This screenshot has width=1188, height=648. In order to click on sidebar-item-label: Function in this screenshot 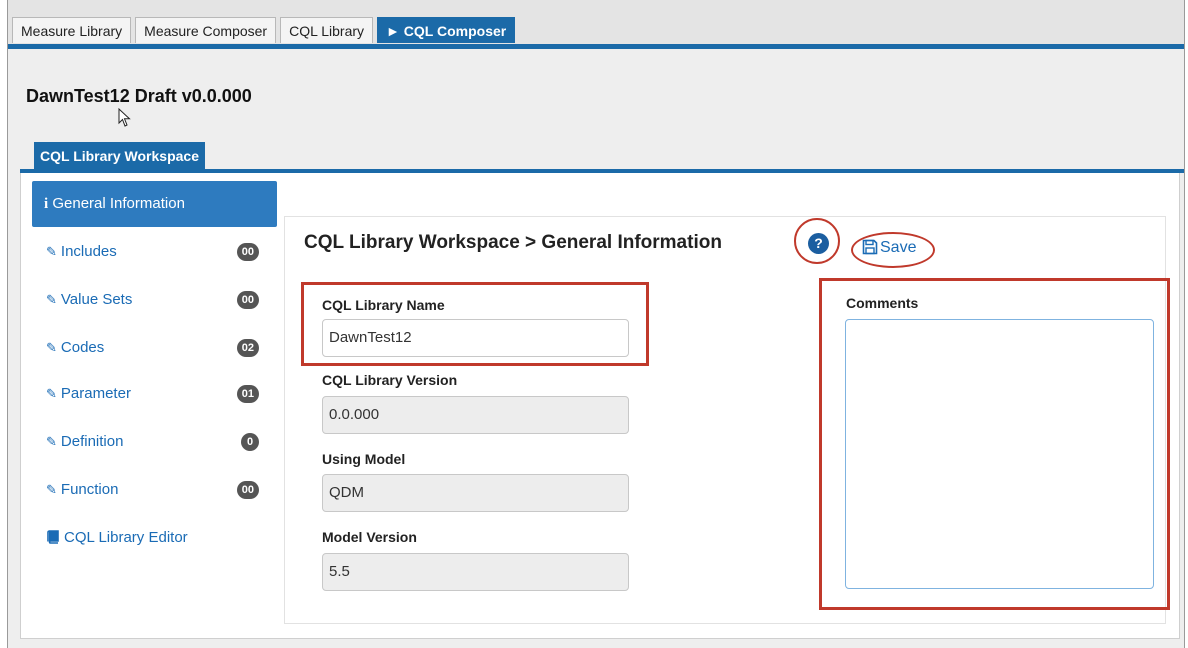, I will do `click(89, 489)`.